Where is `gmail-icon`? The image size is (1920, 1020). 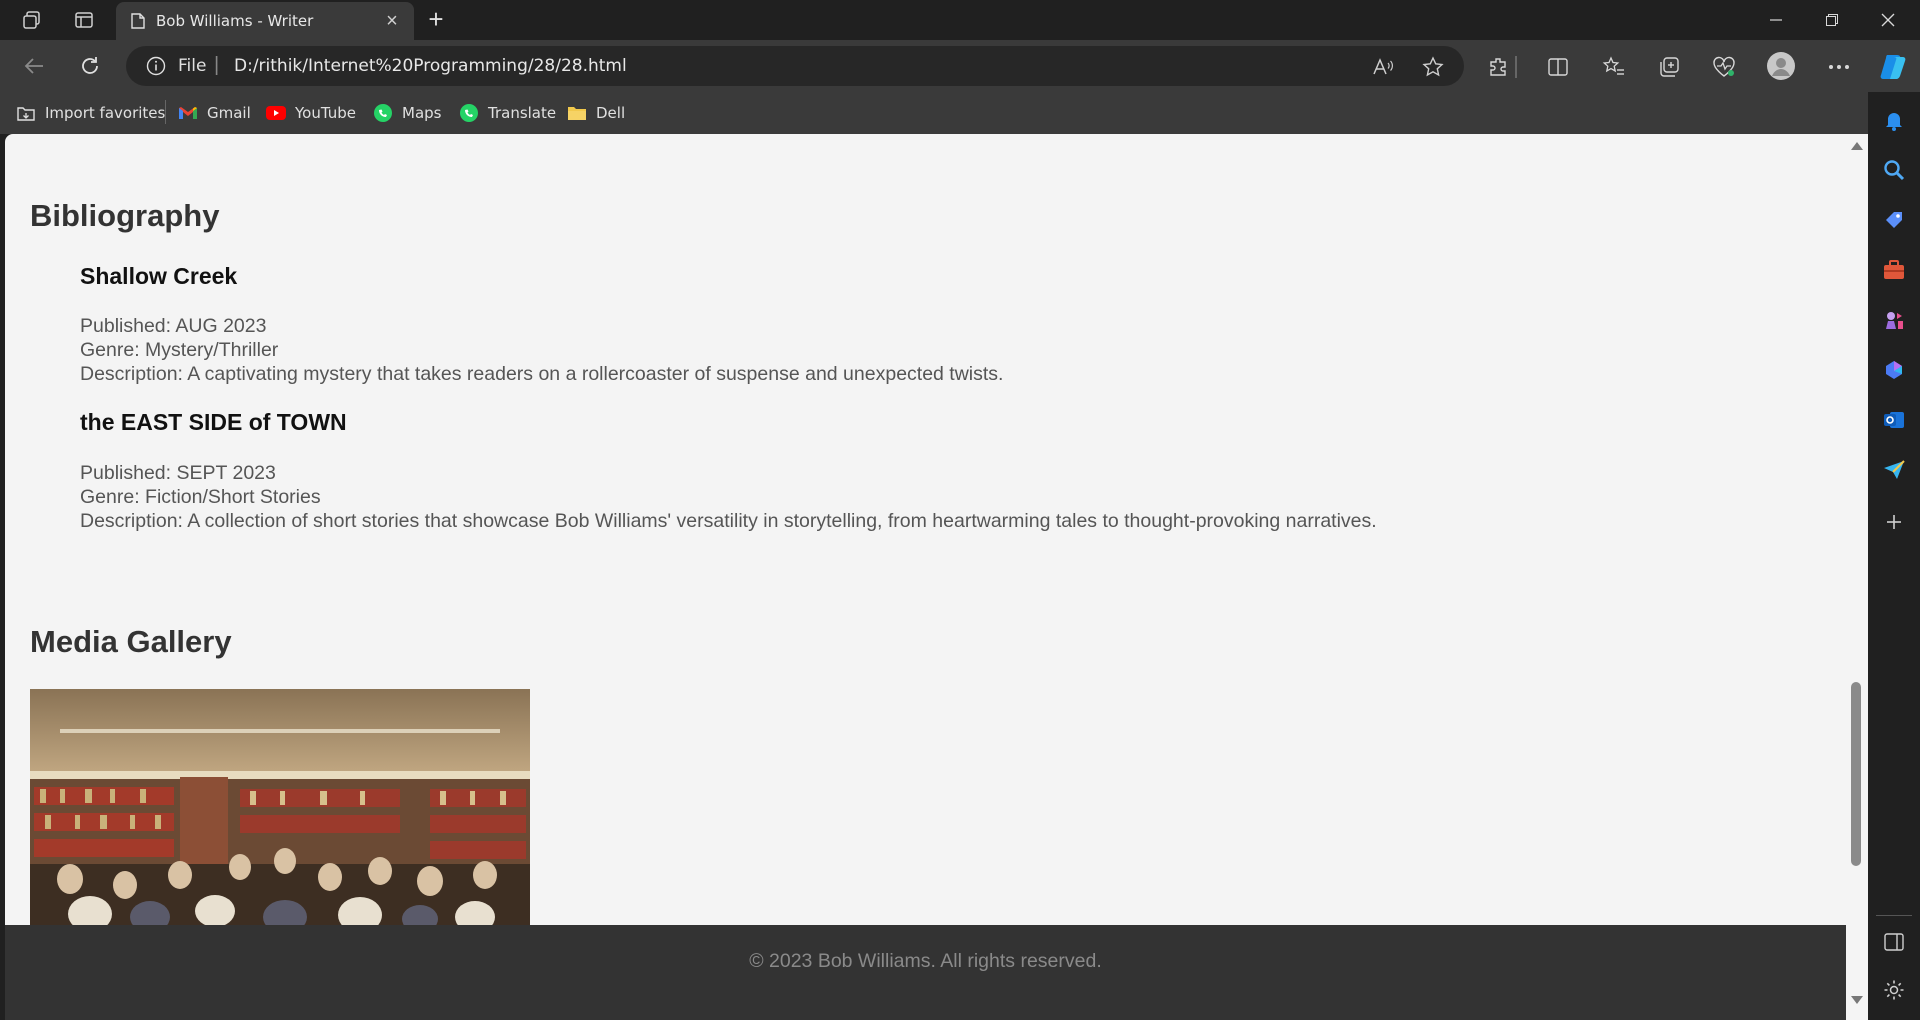 gmail-icon is located at coordinates (188, 113).